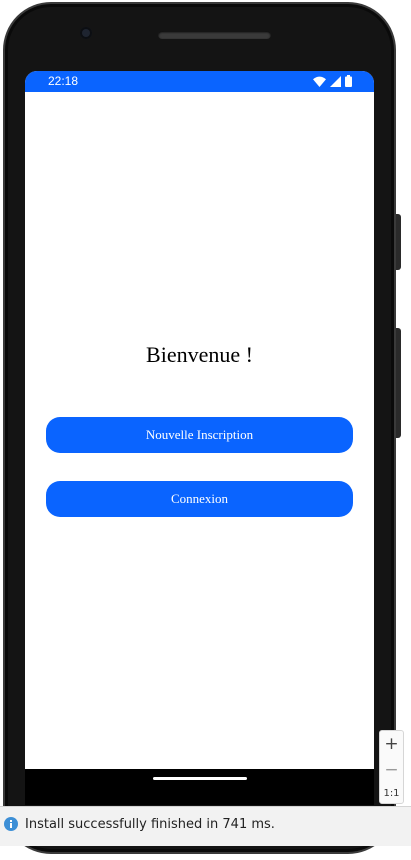 The height and width of the screenshot is (860, 411). Describe the element at coordinates (11, 824) in the screenshot. I see `info-icon` at that location.